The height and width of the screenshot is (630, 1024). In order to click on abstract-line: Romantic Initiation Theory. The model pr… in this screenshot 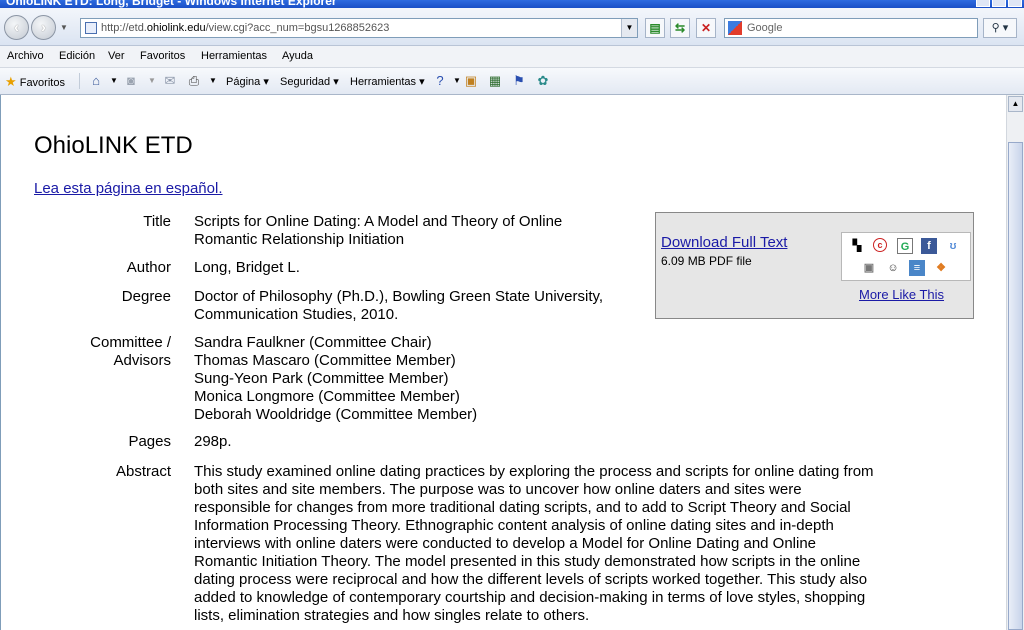, I will do `click(527, 561)`.